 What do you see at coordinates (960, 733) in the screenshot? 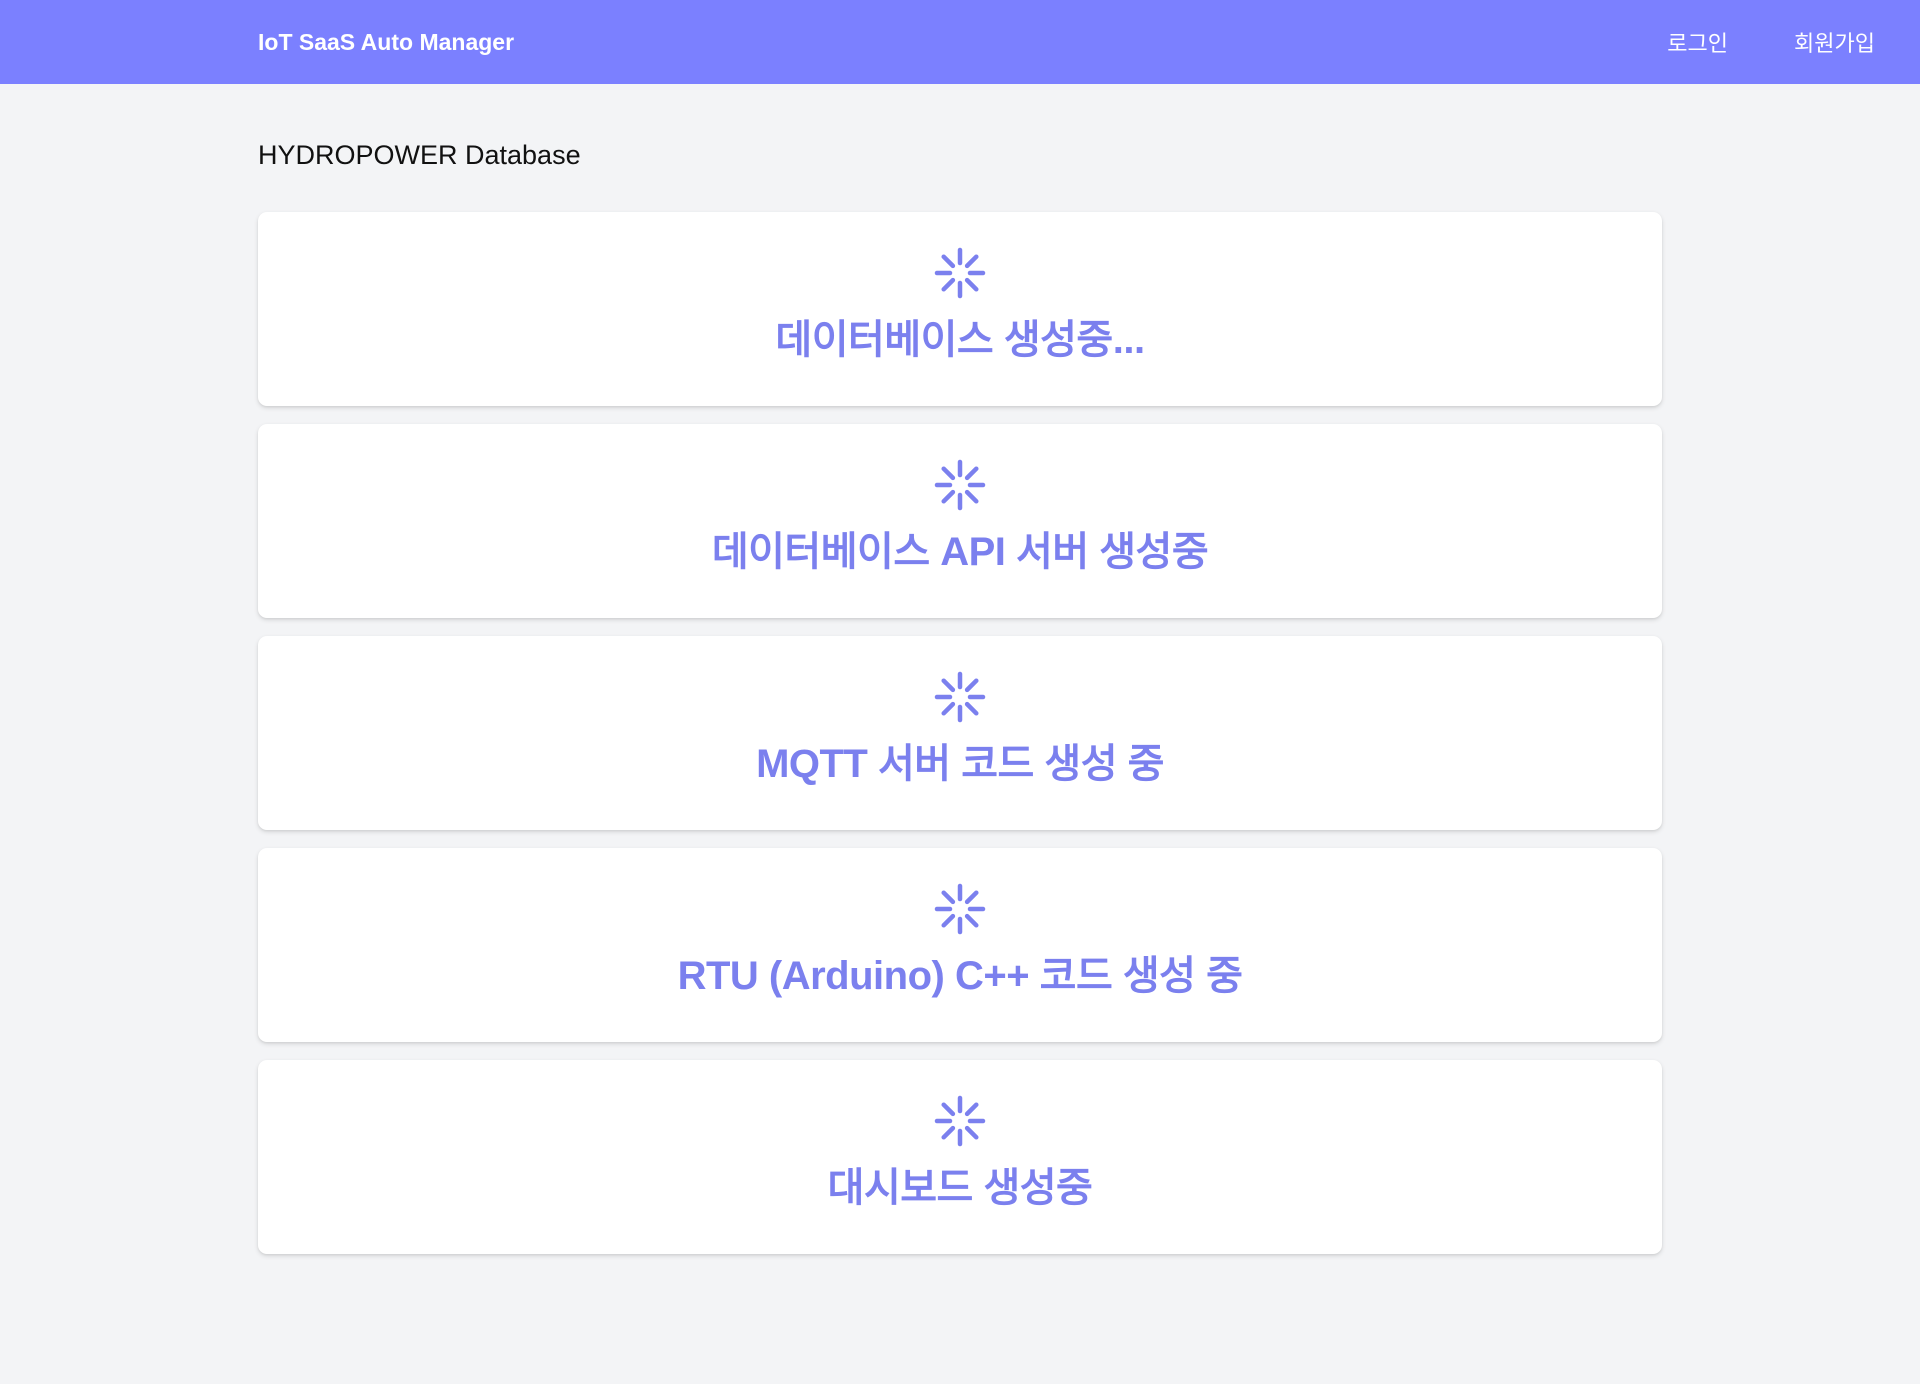
I see `task-card-mqtt-server: MQTT 서버 코드 생성 중` at bounding box center [960, 733].